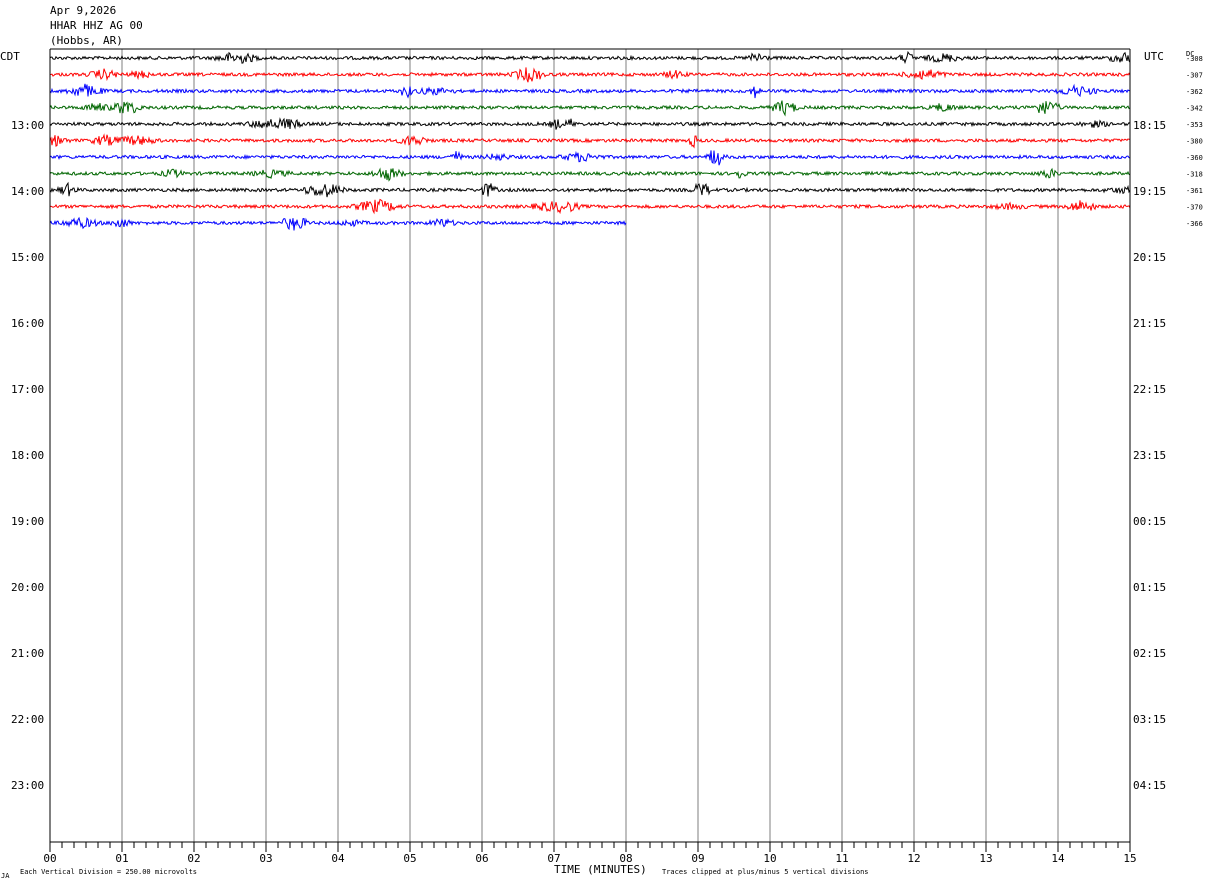 Image resolution: width=1210 pixels, height=886 pixels. Describe the element at coordinates (769, 858) in the screenshot. I see `x-tick-label: 10` at that location.